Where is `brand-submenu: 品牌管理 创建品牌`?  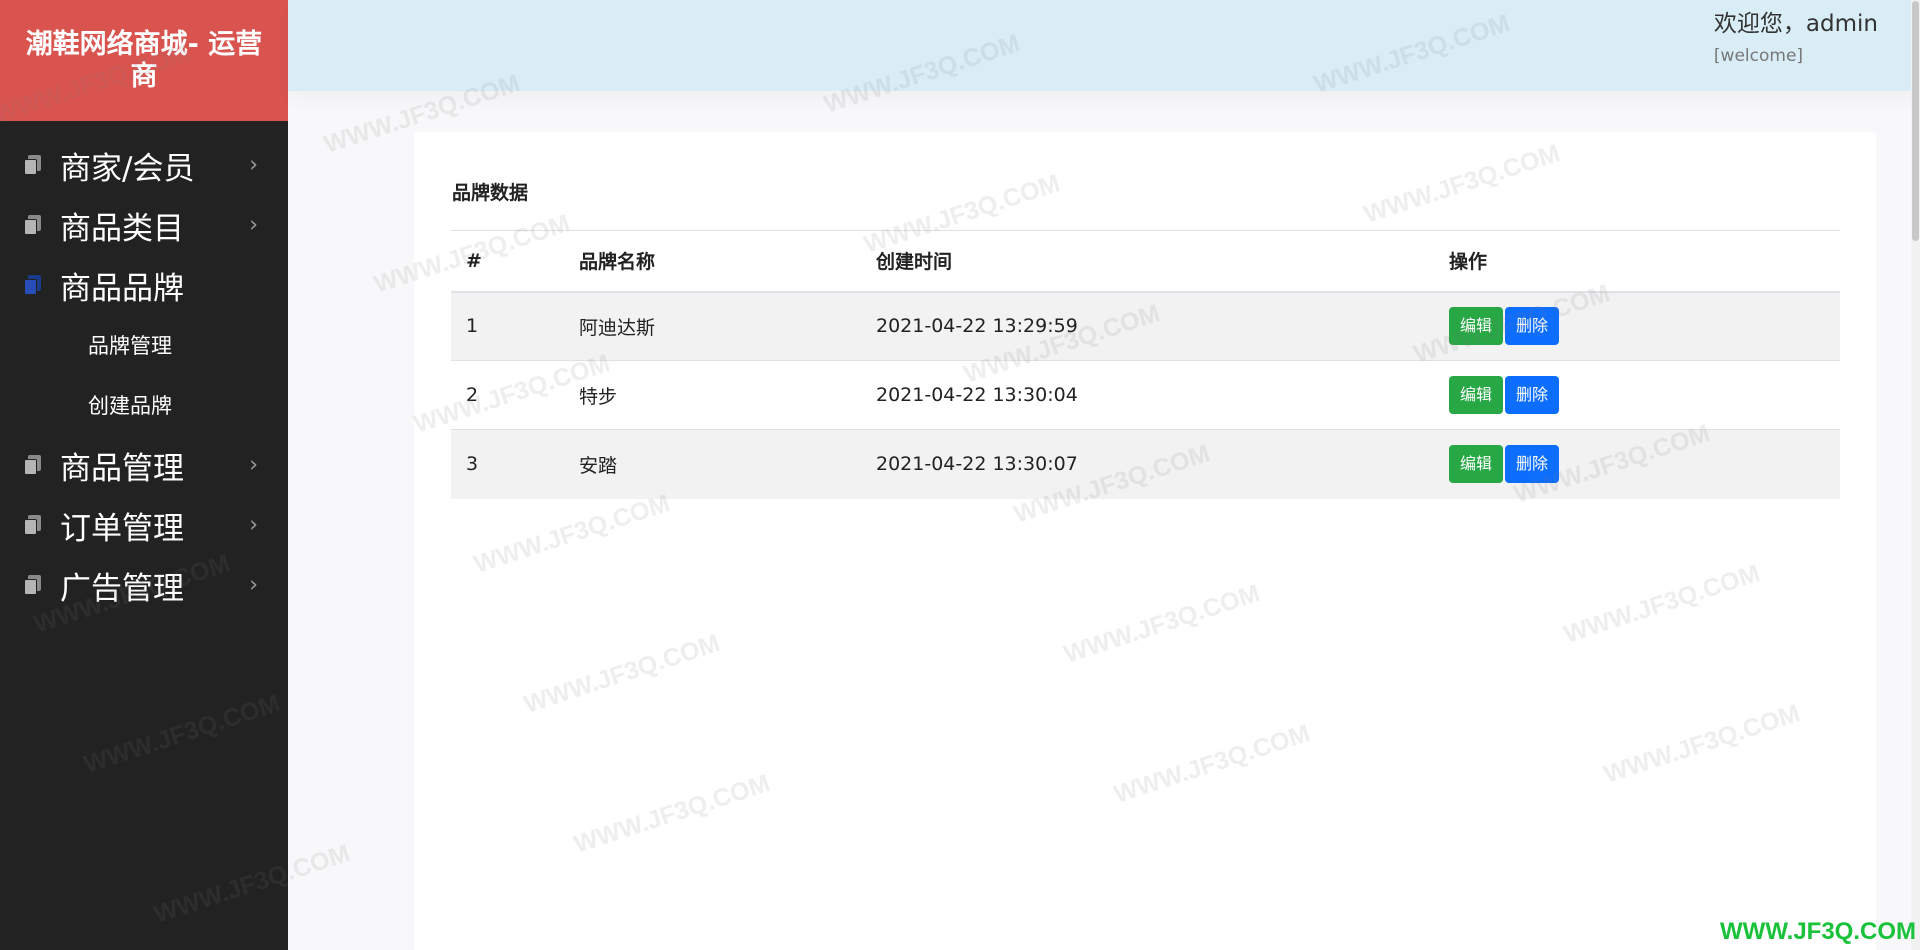
brand-submenu: 品牌管理 创建品牌 is located at coordinates (144, 375).